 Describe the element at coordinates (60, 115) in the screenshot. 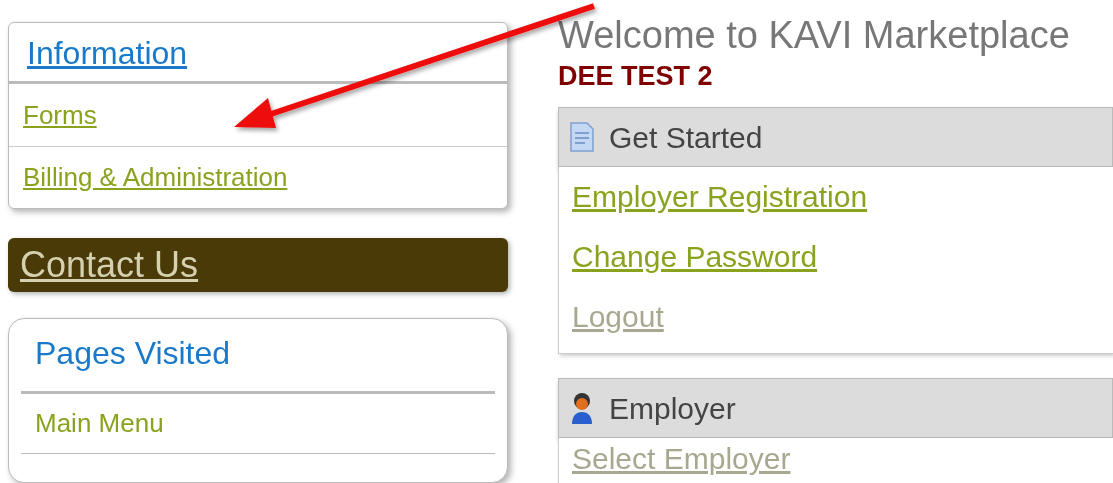

I see `sidebar-link: Forms` at that location.